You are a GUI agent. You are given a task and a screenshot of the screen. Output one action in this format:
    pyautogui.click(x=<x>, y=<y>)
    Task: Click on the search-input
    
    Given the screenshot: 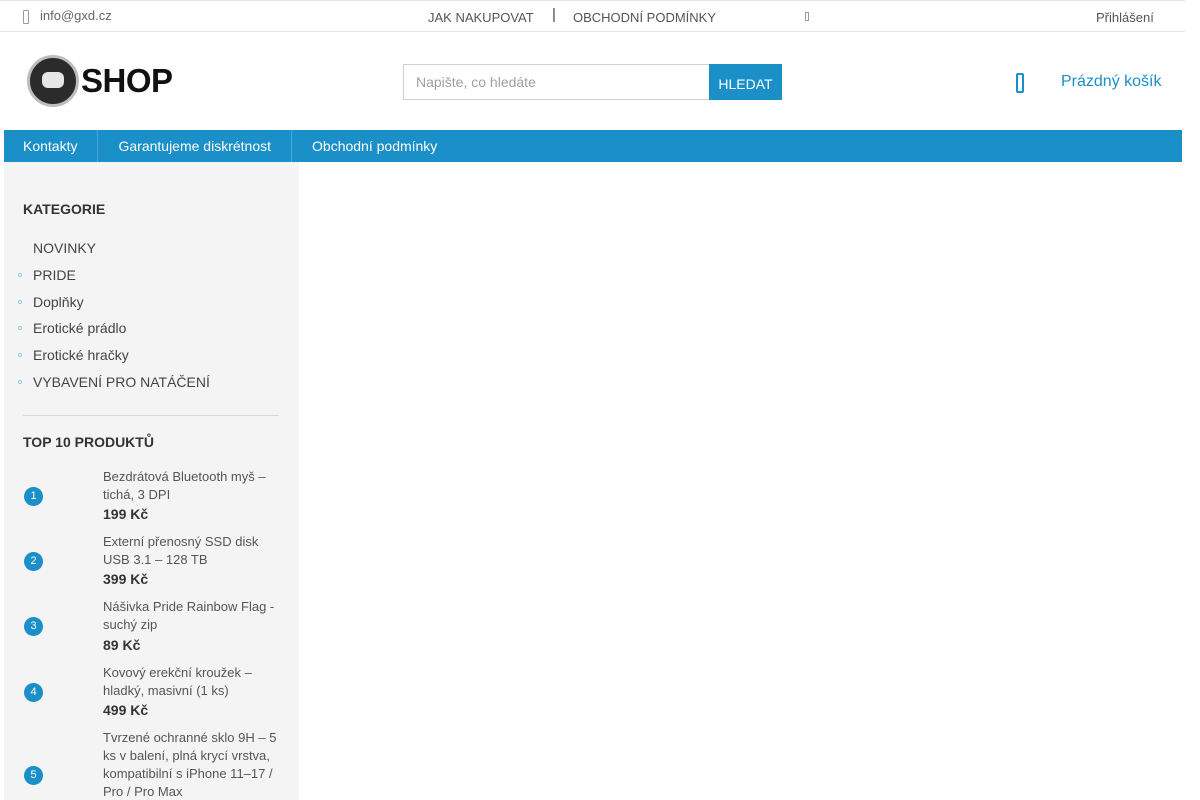 What is the action you would take?
    pyautogui.click(x=556, y=82)
    